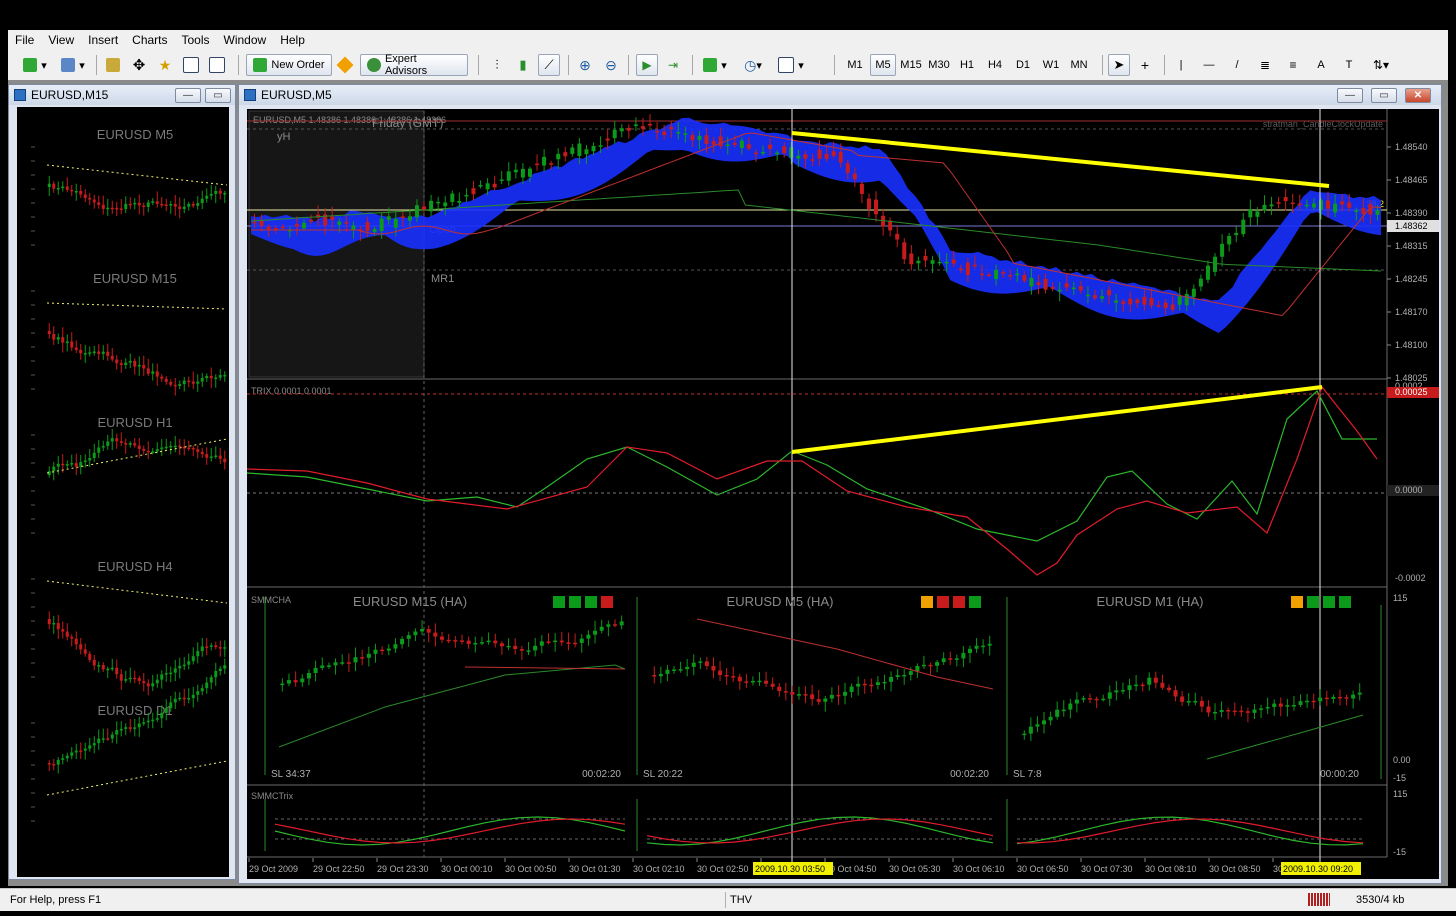  What do you see at coordinates (1079, 65) in the screenshot?
I see `timeframe-mn-button: MN` at bounding box center [1079, 65].